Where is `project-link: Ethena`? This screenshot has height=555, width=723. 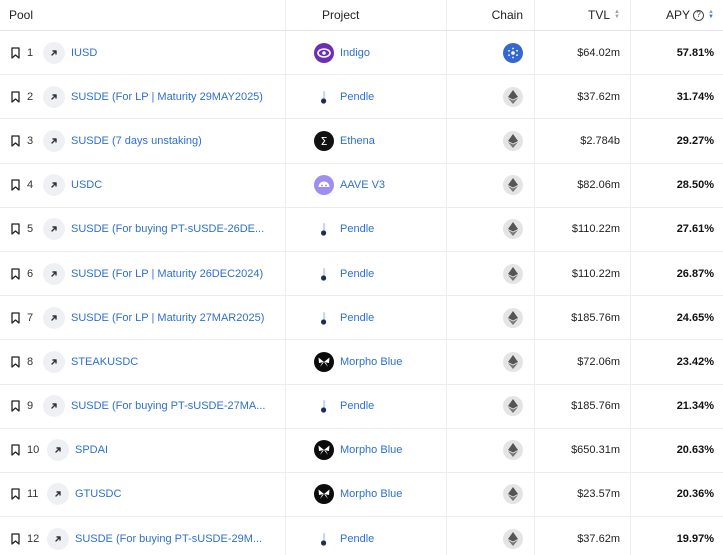
project-link: Ethena is located at coordinates (357, 141).